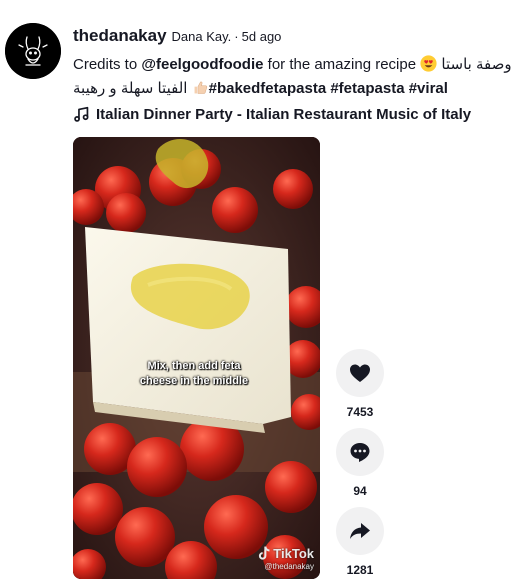 This screenshot has height=581, width=524. I want to click on subtitle-line-1: Mix, then add feta, so click(194, 366).